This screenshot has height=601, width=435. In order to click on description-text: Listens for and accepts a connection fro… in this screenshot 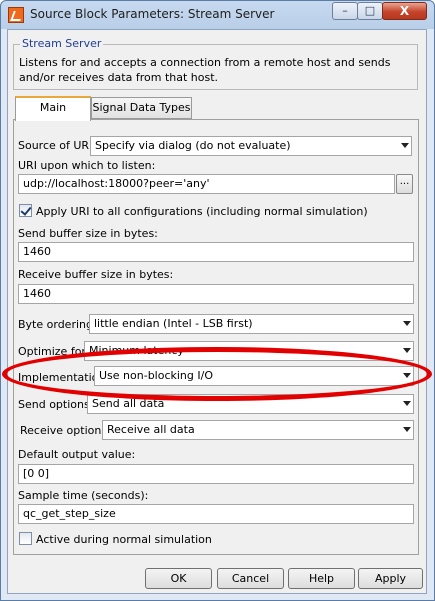, I will do `click(205, 70)`.